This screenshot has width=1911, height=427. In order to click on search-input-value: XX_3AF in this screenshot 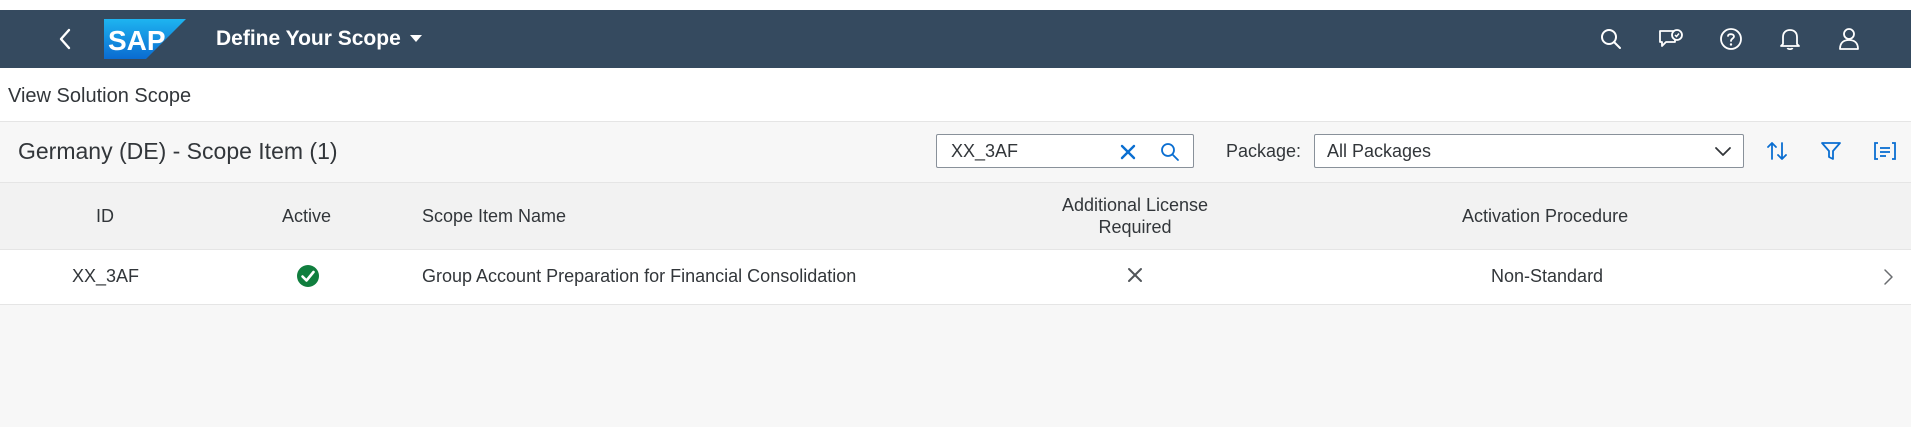, I will do `click(984, 151)`.